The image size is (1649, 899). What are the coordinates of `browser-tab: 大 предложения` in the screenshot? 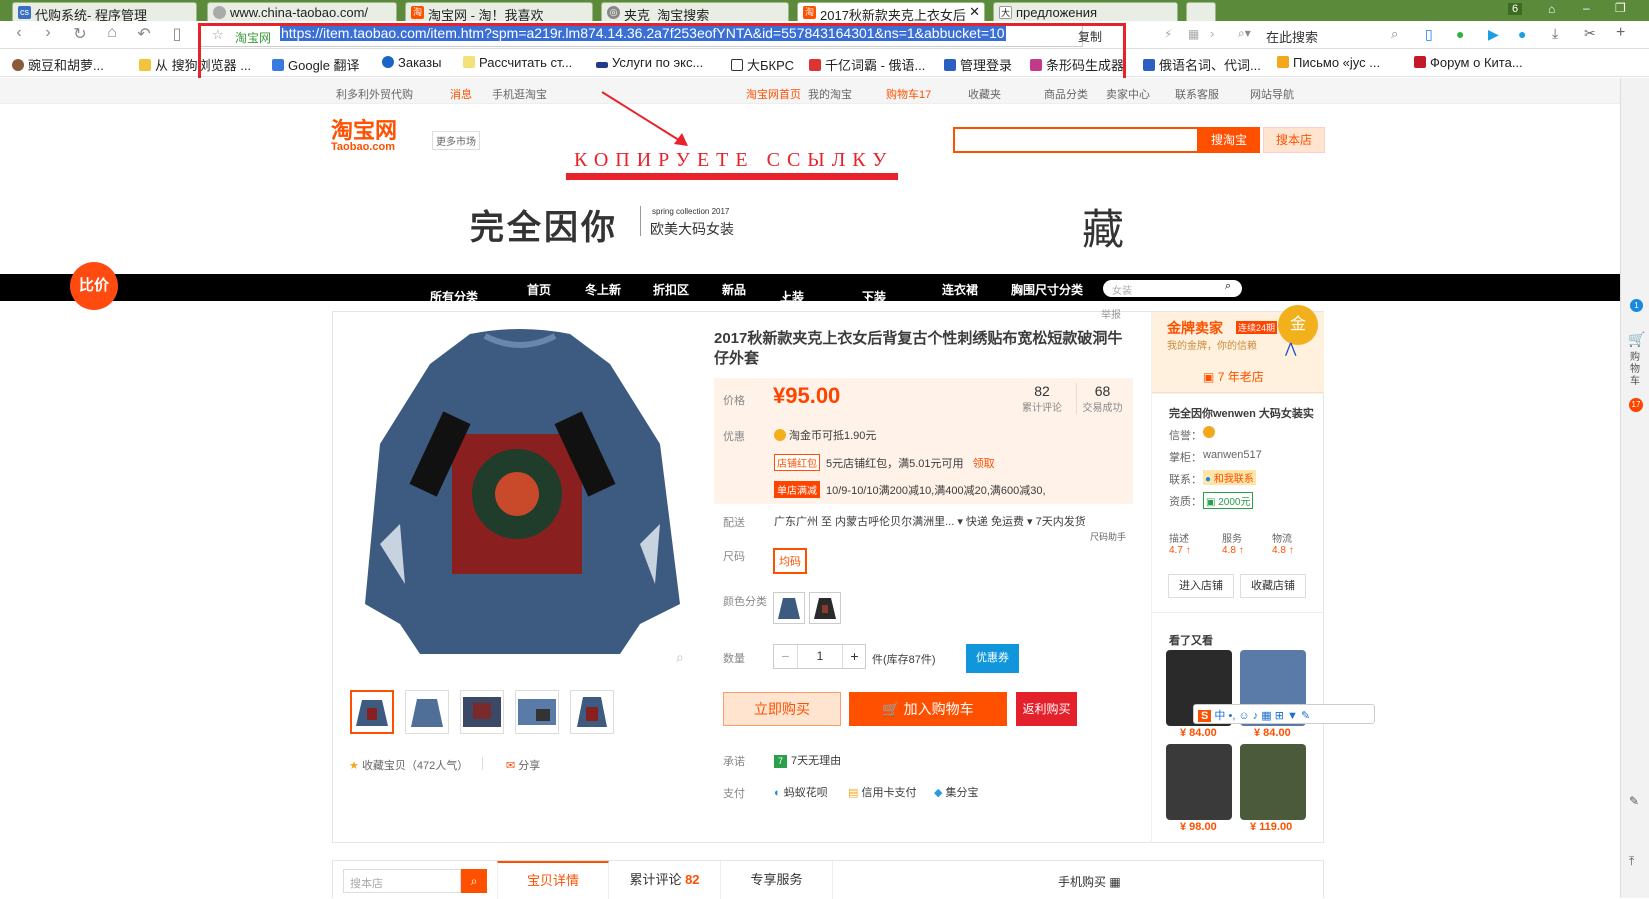 It's located at (1085, 11).